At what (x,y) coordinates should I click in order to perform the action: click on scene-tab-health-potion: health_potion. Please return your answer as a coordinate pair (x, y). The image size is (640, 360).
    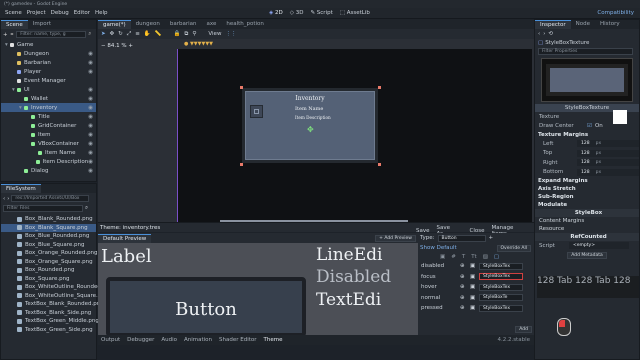
    Looking at the image, I should click on (245, 24).